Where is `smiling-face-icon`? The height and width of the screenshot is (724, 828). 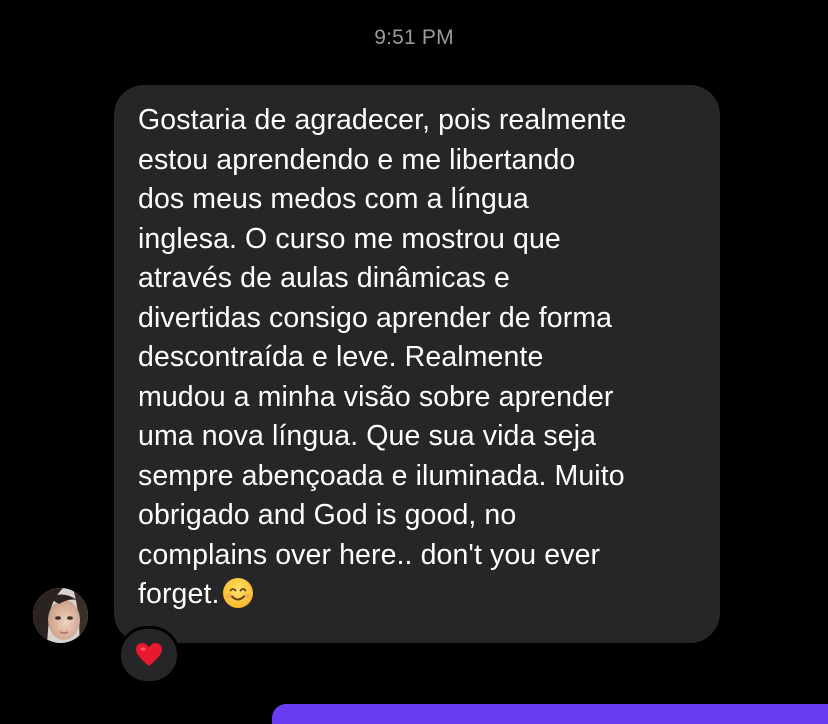 smiling-face-icon is located at coordinates (238, 599).